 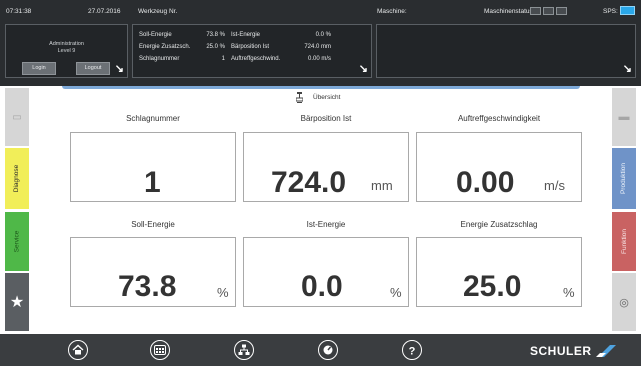 What do you see at coordinates (627, 10) in the screenshot?
I see `sps-indicator` at bounding box center [627, 10].